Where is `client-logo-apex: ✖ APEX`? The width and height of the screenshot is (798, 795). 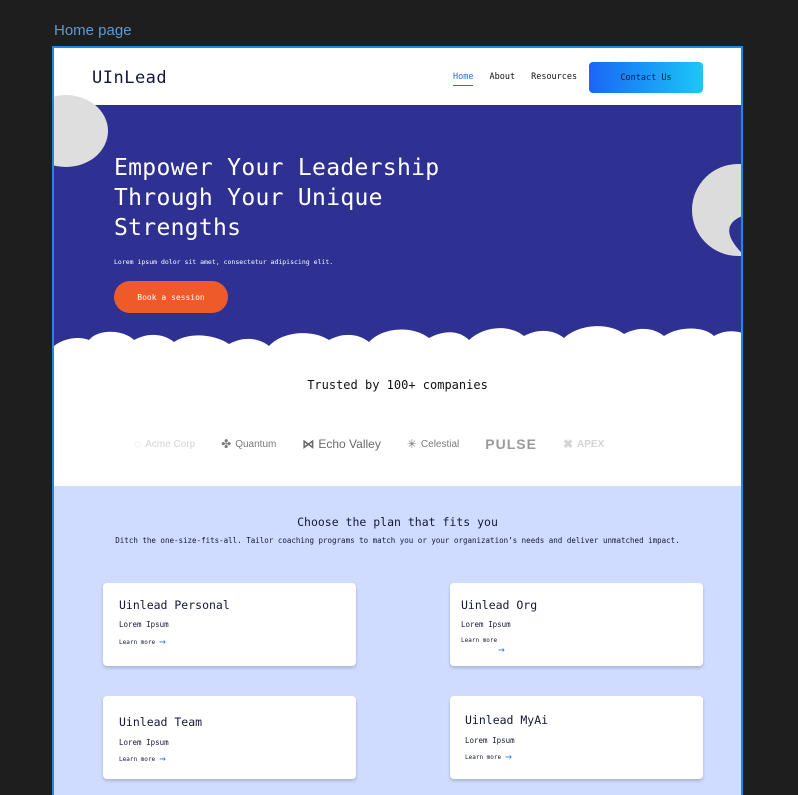
client-logo-apex: ✖ APEX is located at coordinates (583, 444).